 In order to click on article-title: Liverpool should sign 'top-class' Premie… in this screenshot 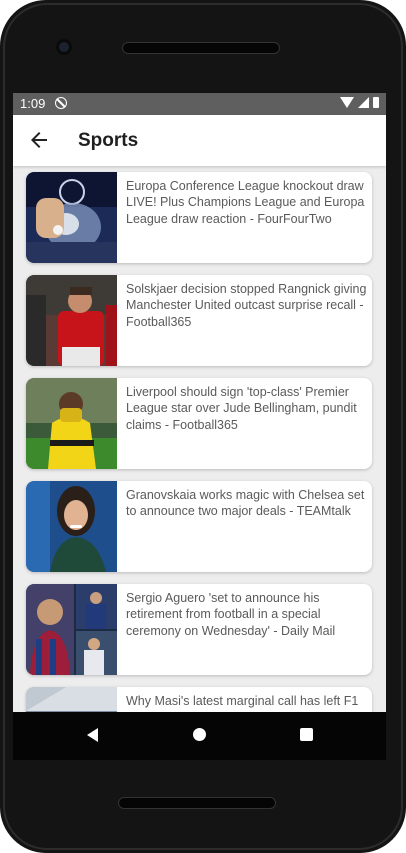, I will do `click(241, 408)`.